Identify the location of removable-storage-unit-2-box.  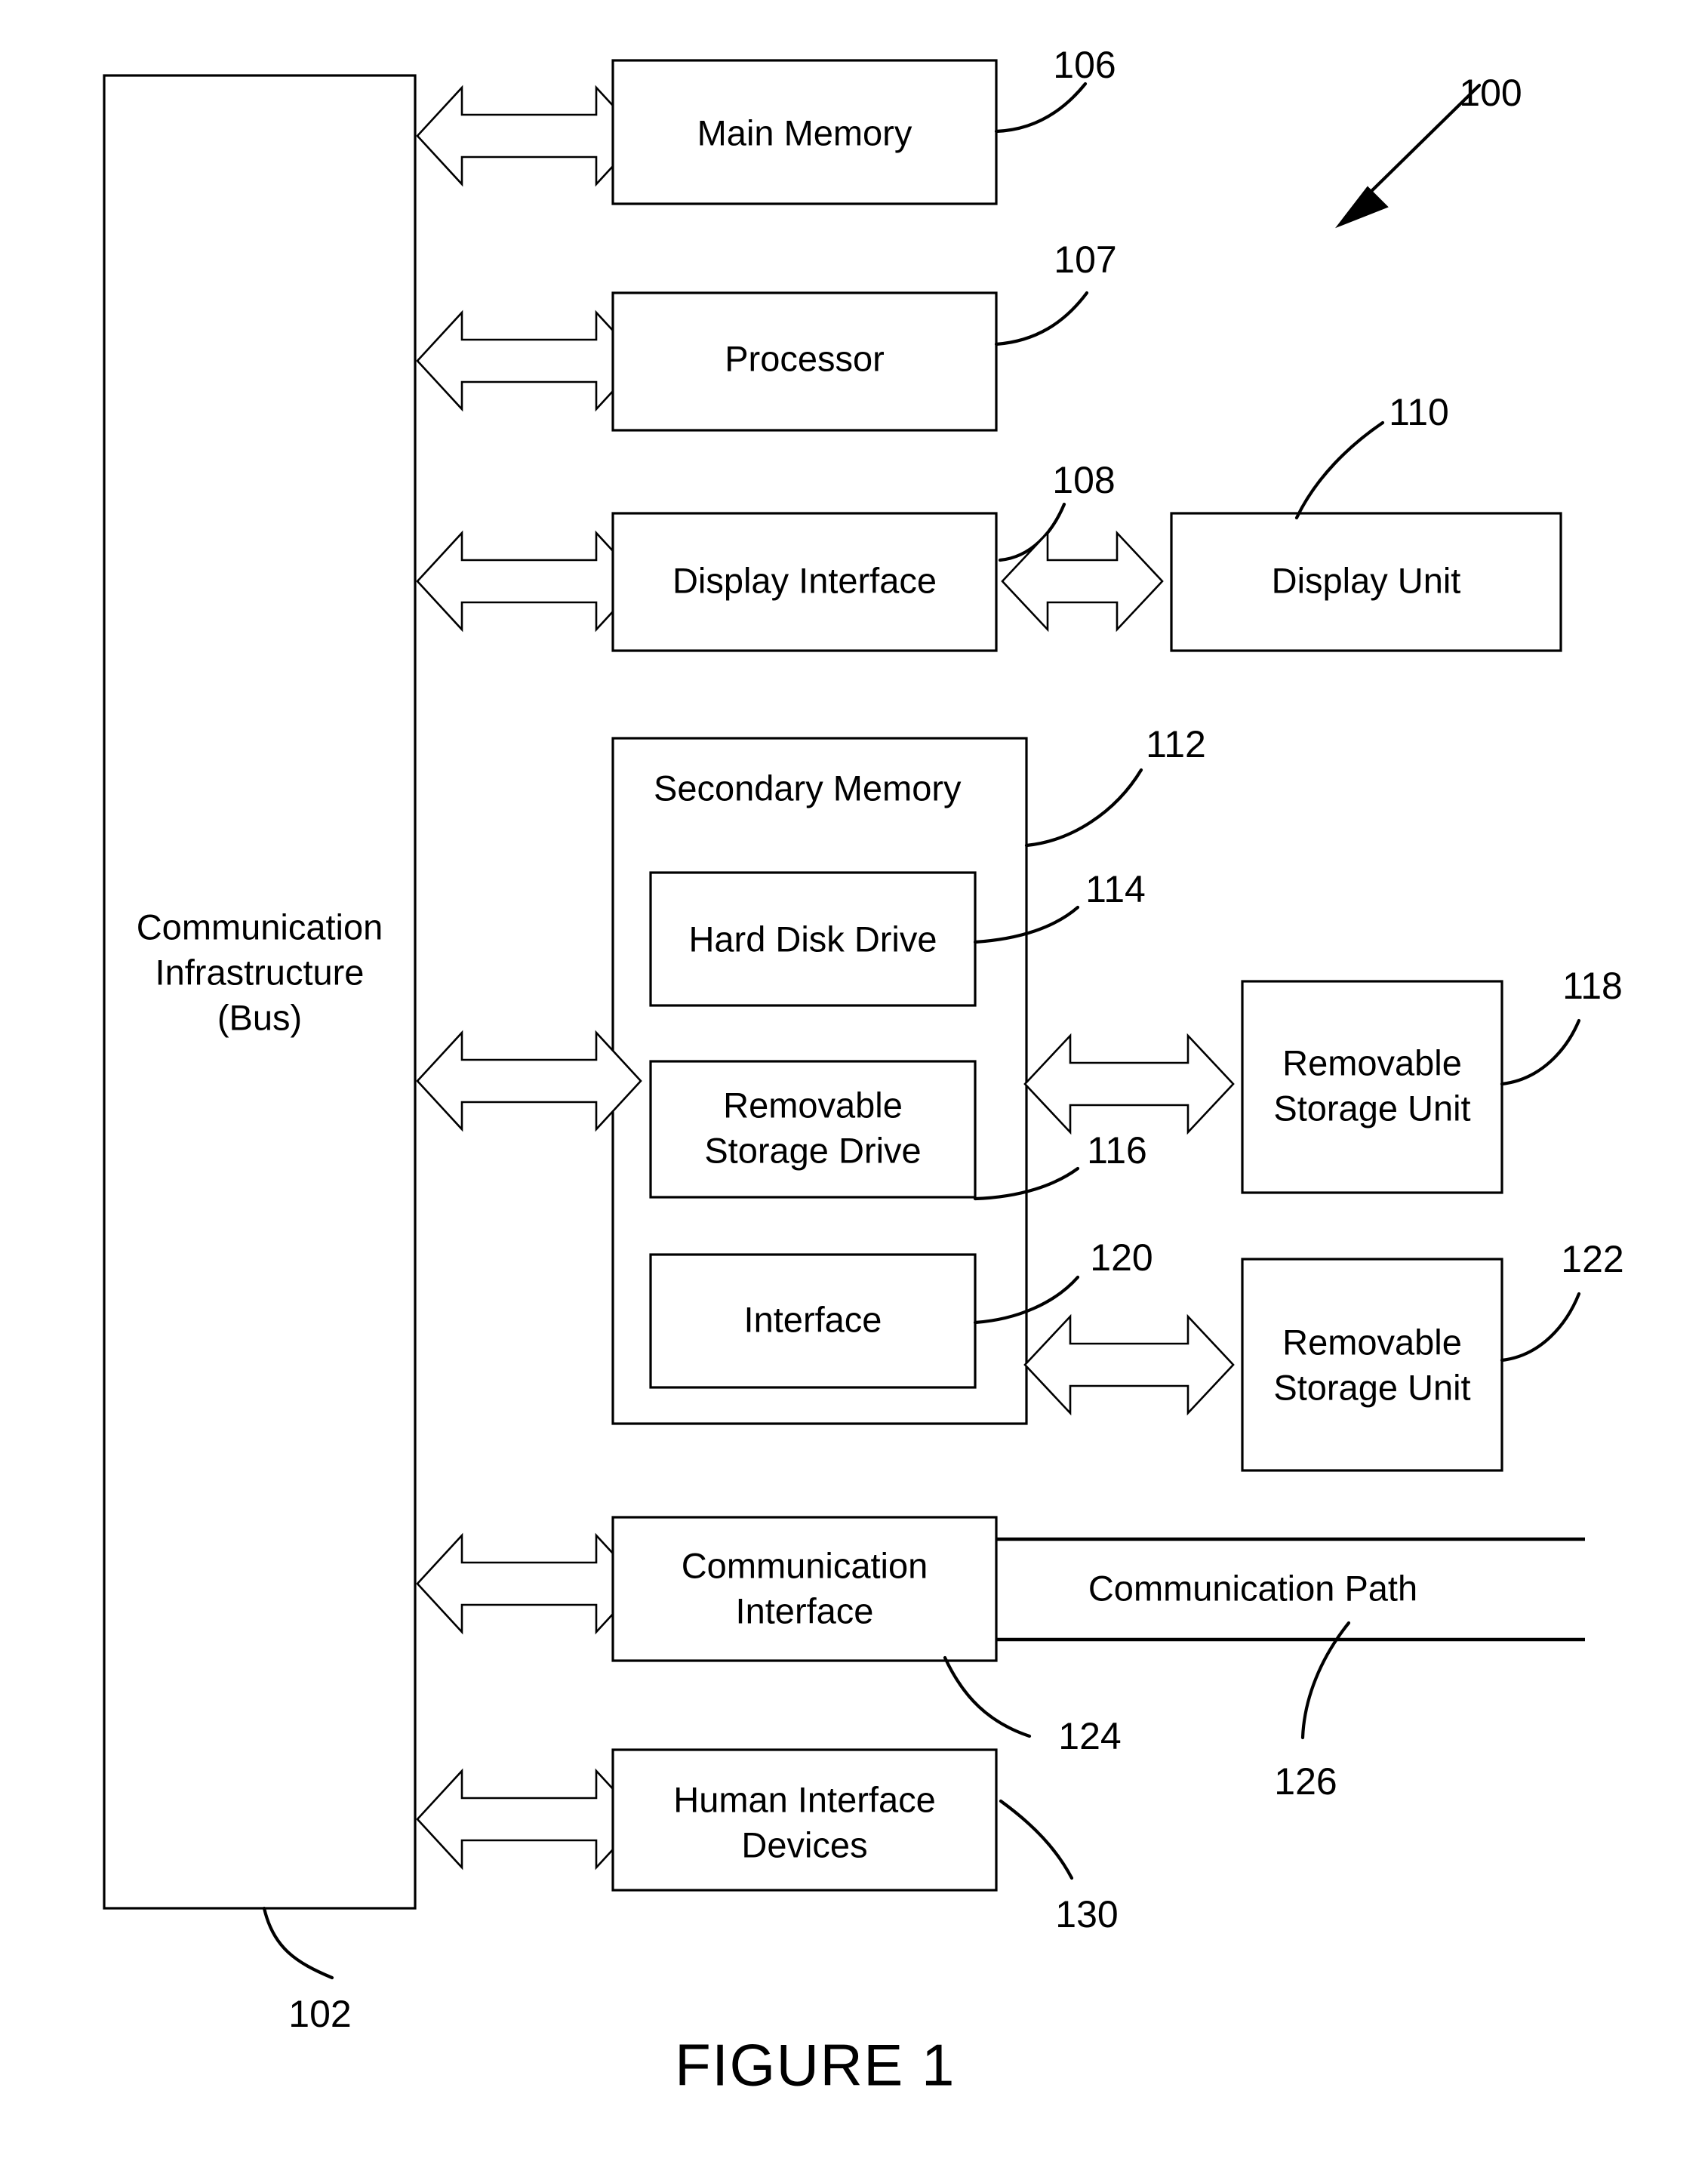
(1372, 1365).